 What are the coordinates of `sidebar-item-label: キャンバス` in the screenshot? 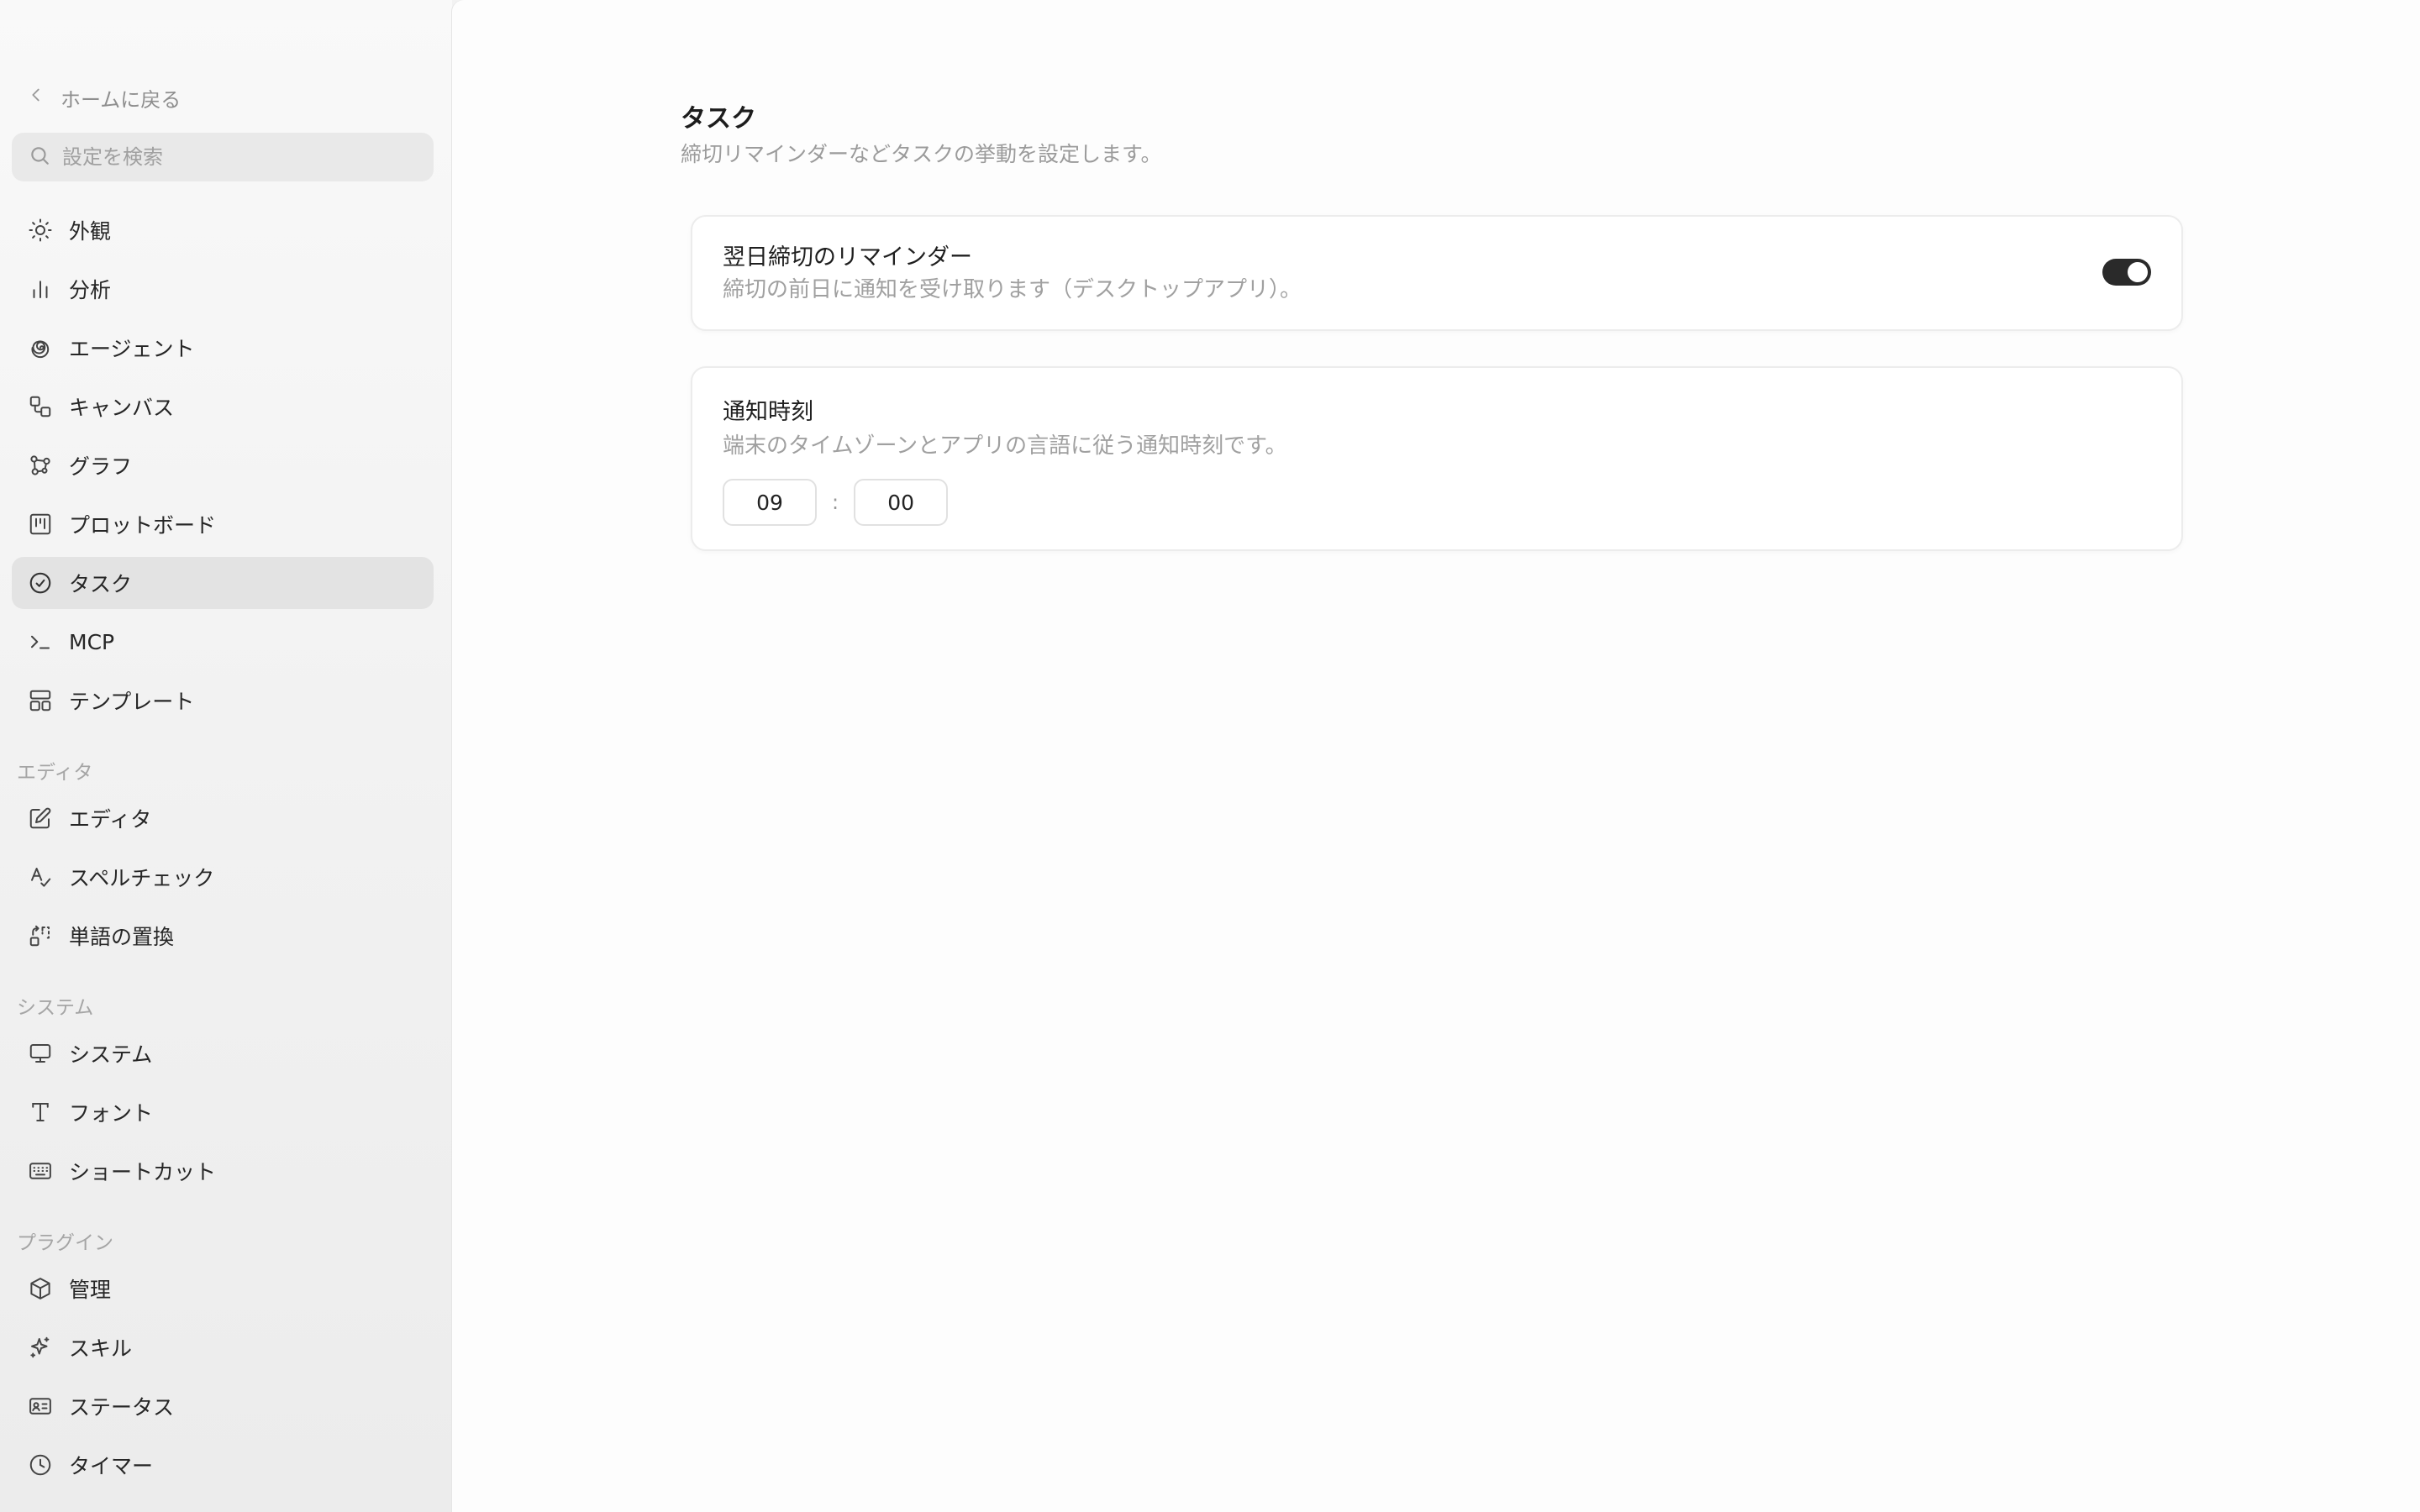 It's located at (122, 408).